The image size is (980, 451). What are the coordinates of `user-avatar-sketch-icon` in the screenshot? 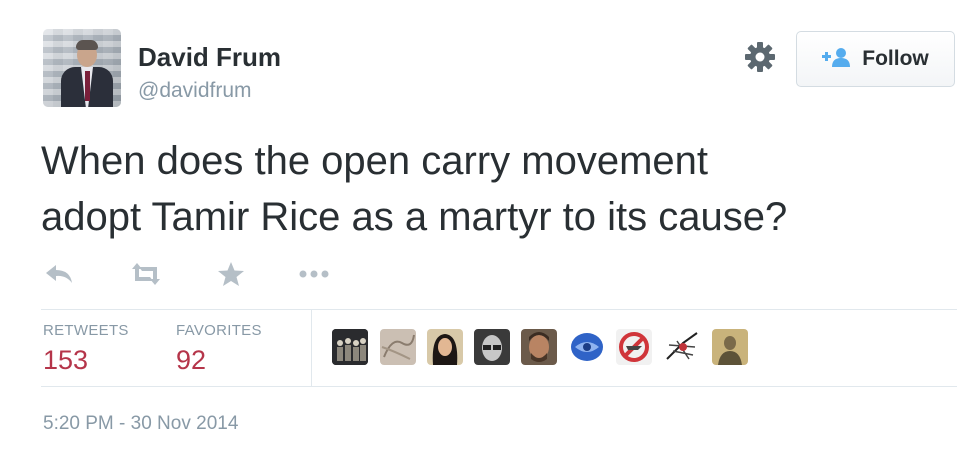 It's located at (398, 347).